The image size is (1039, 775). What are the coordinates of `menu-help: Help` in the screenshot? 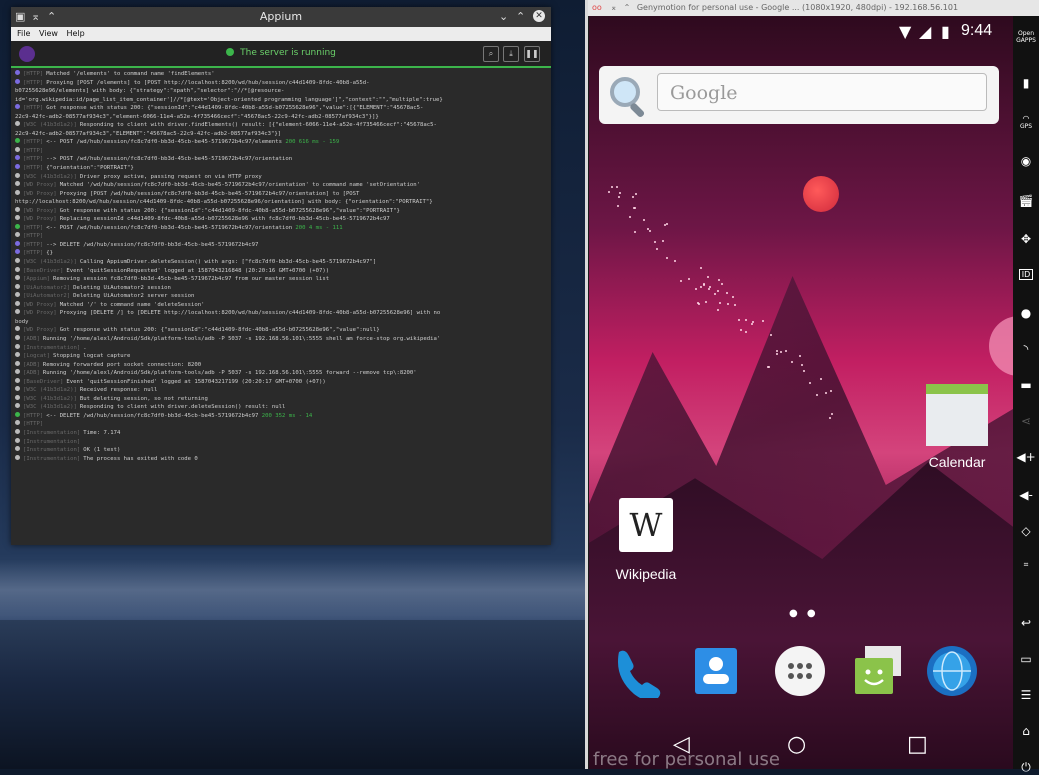 It's located at (75, 33).